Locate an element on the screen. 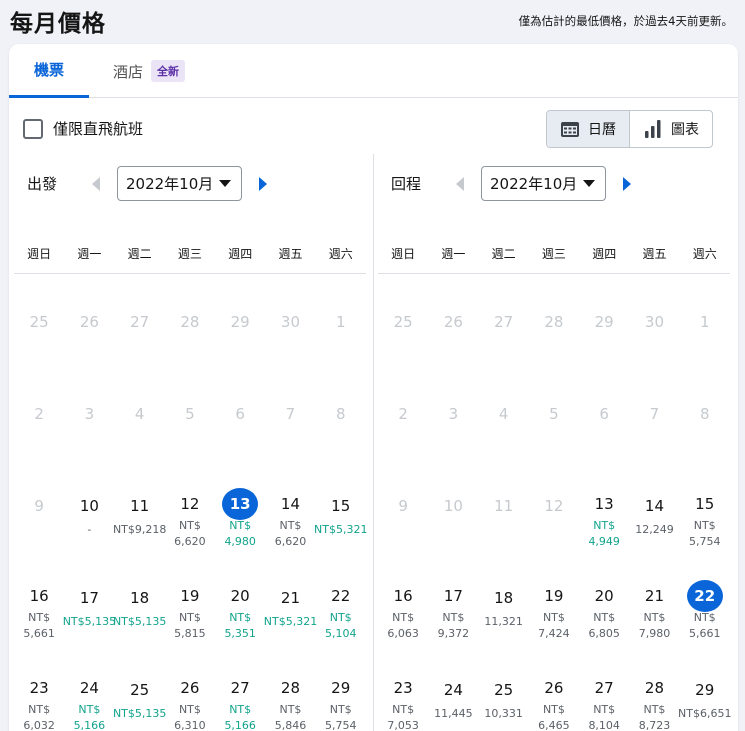 The width and height of the screenshot is (745, 731). calendar-day: 28 NT$ 8,723 is located at coordinates (654, 686).